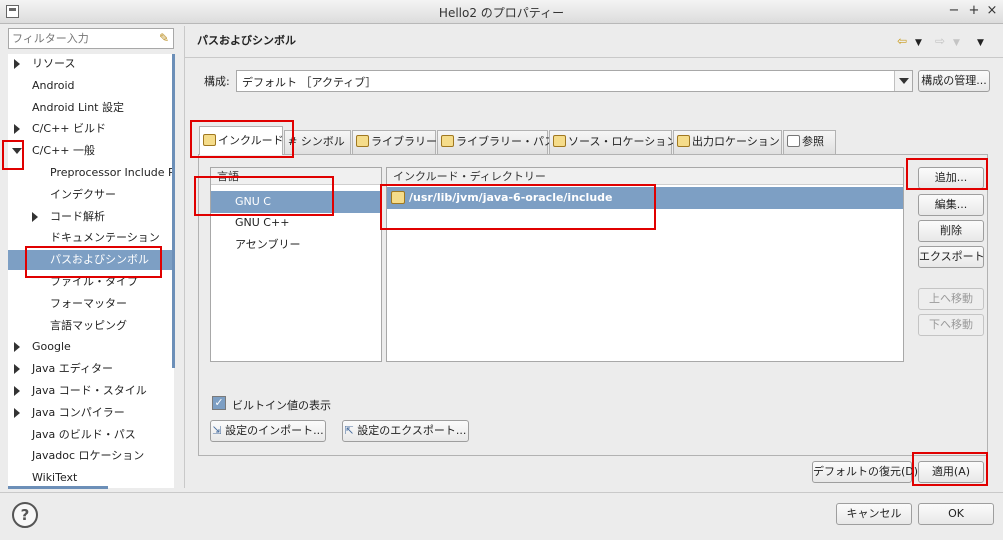  I want to click on tab-label: ライブラリー・パス, so click(505, 141).